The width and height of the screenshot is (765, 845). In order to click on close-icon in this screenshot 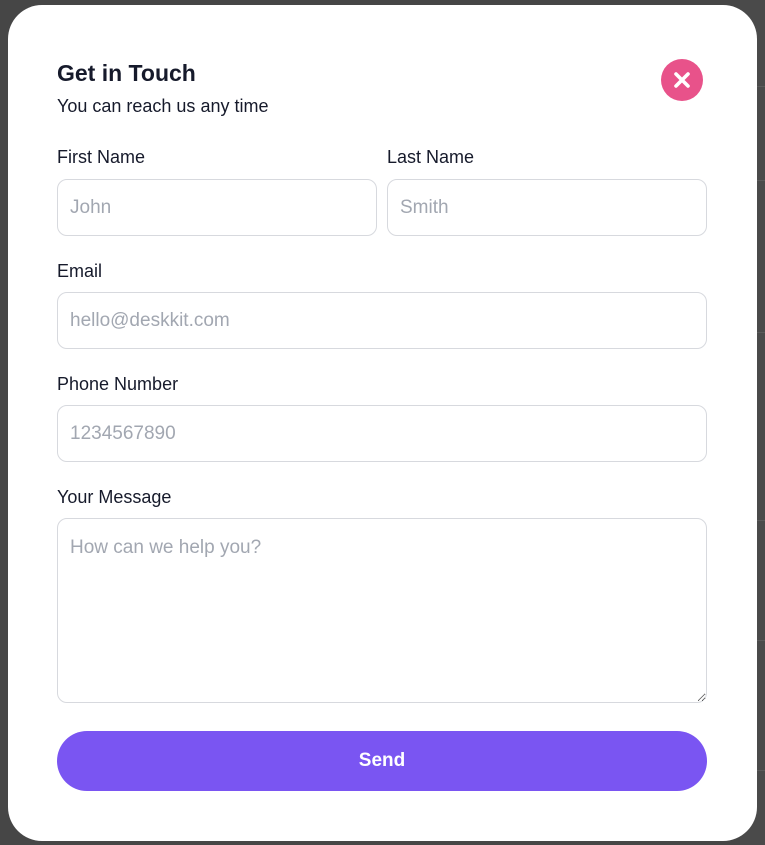, I will do `click(682, 80)`.